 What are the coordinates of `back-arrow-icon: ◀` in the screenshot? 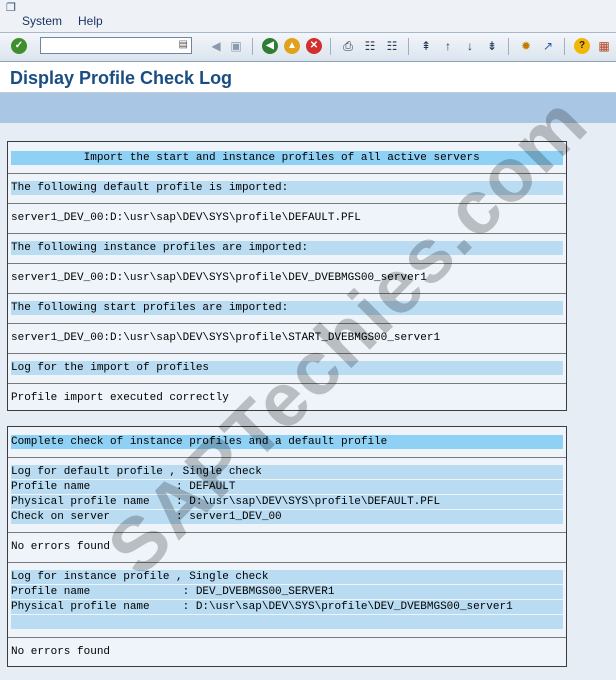 It's located at (216, 46).